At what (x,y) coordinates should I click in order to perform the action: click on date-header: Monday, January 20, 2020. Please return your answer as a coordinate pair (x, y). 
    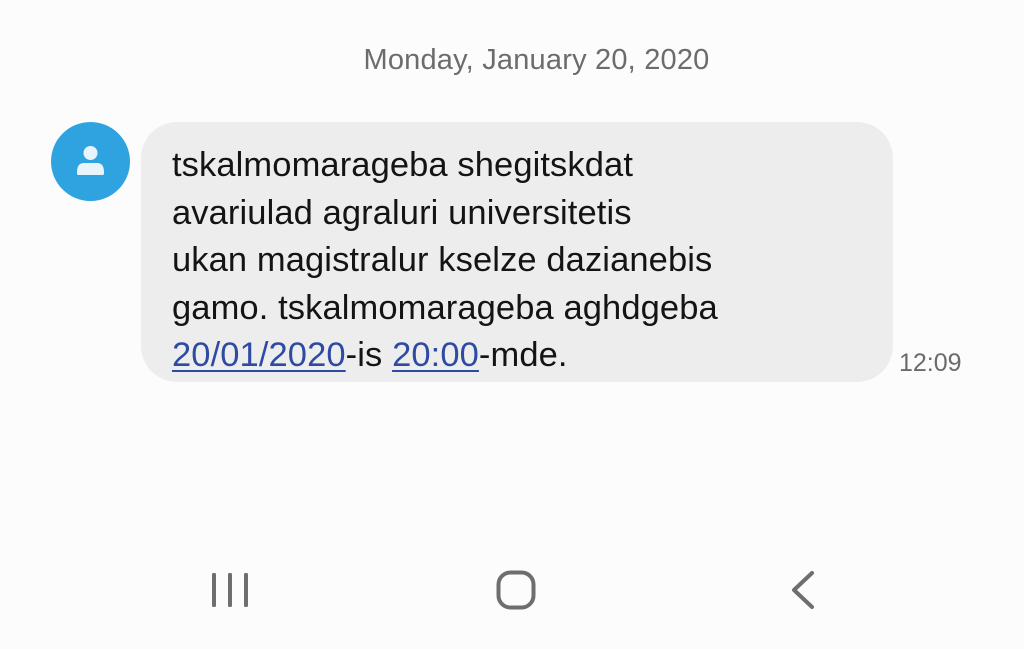
    Looking at the image, I should click on (536, 60).